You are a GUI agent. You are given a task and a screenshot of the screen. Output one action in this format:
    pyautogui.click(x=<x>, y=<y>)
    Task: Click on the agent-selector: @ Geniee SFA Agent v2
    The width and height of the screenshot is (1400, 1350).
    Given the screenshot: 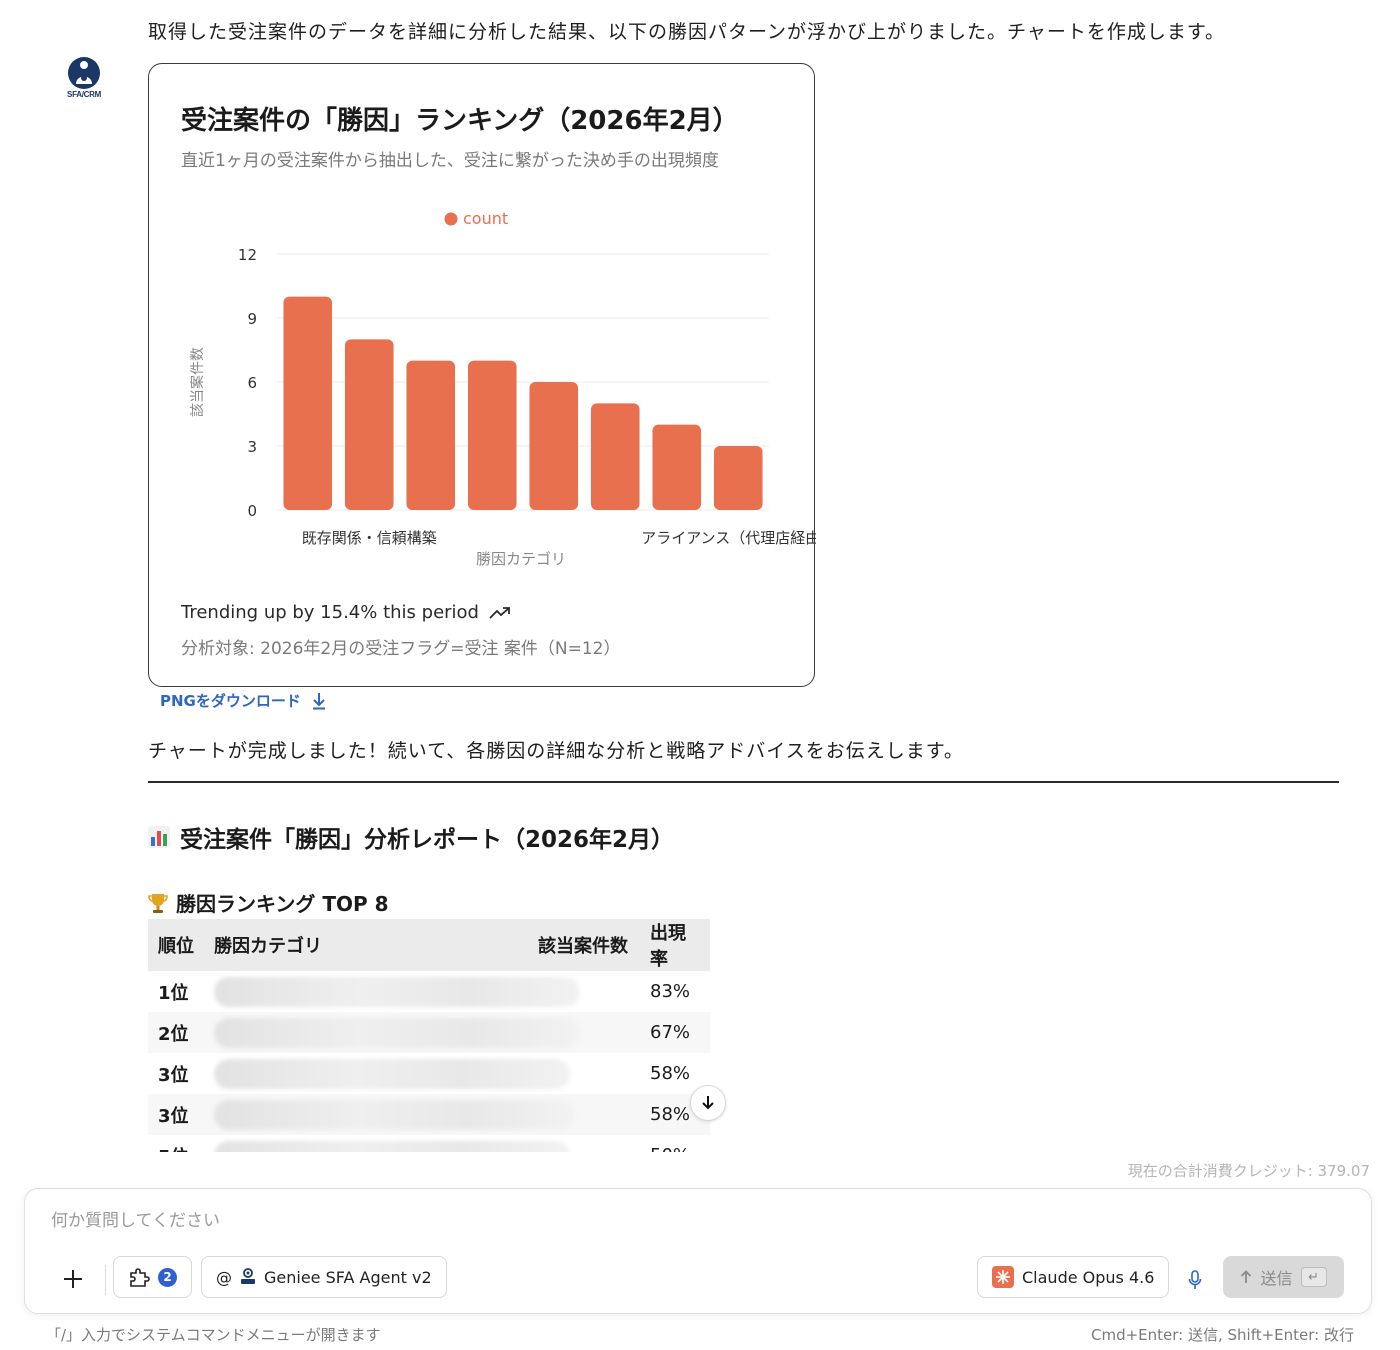 What is the action you would take?
    pyautogui.click(x=324, y=1277)
    